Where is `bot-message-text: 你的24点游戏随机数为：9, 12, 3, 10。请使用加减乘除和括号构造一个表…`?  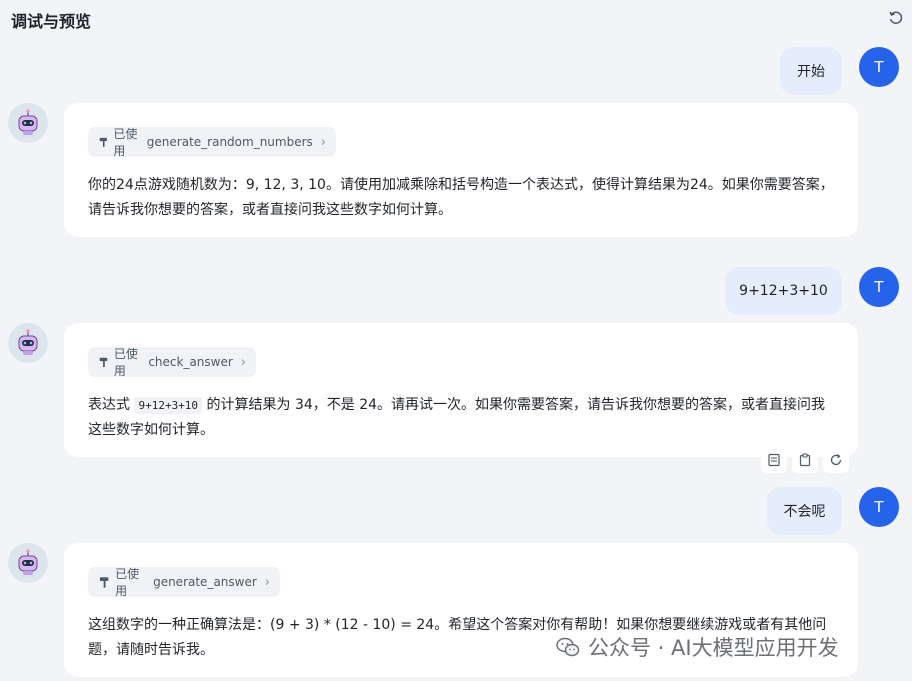
bot-message-text: 你的24点游戏随机数为：9, 12, 3, 10。请使用加减乘除和括号构造一个表… is located at coordinates (461, 197).